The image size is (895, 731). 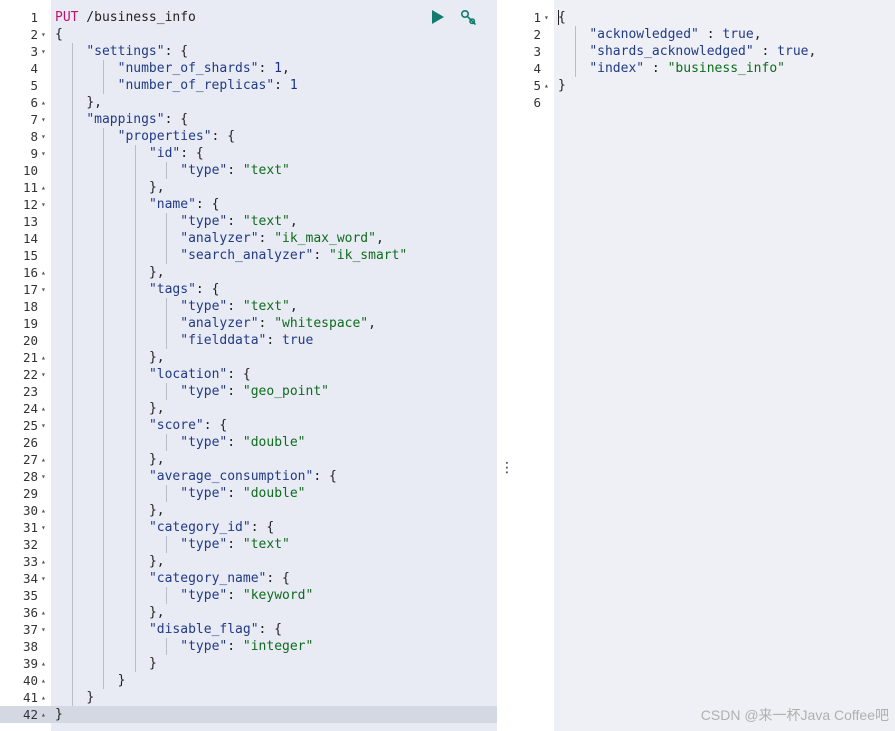 What do you see at coordinates (438, 17) in the screenshot?
I see `play-icon` at bounding box center [438, 17].